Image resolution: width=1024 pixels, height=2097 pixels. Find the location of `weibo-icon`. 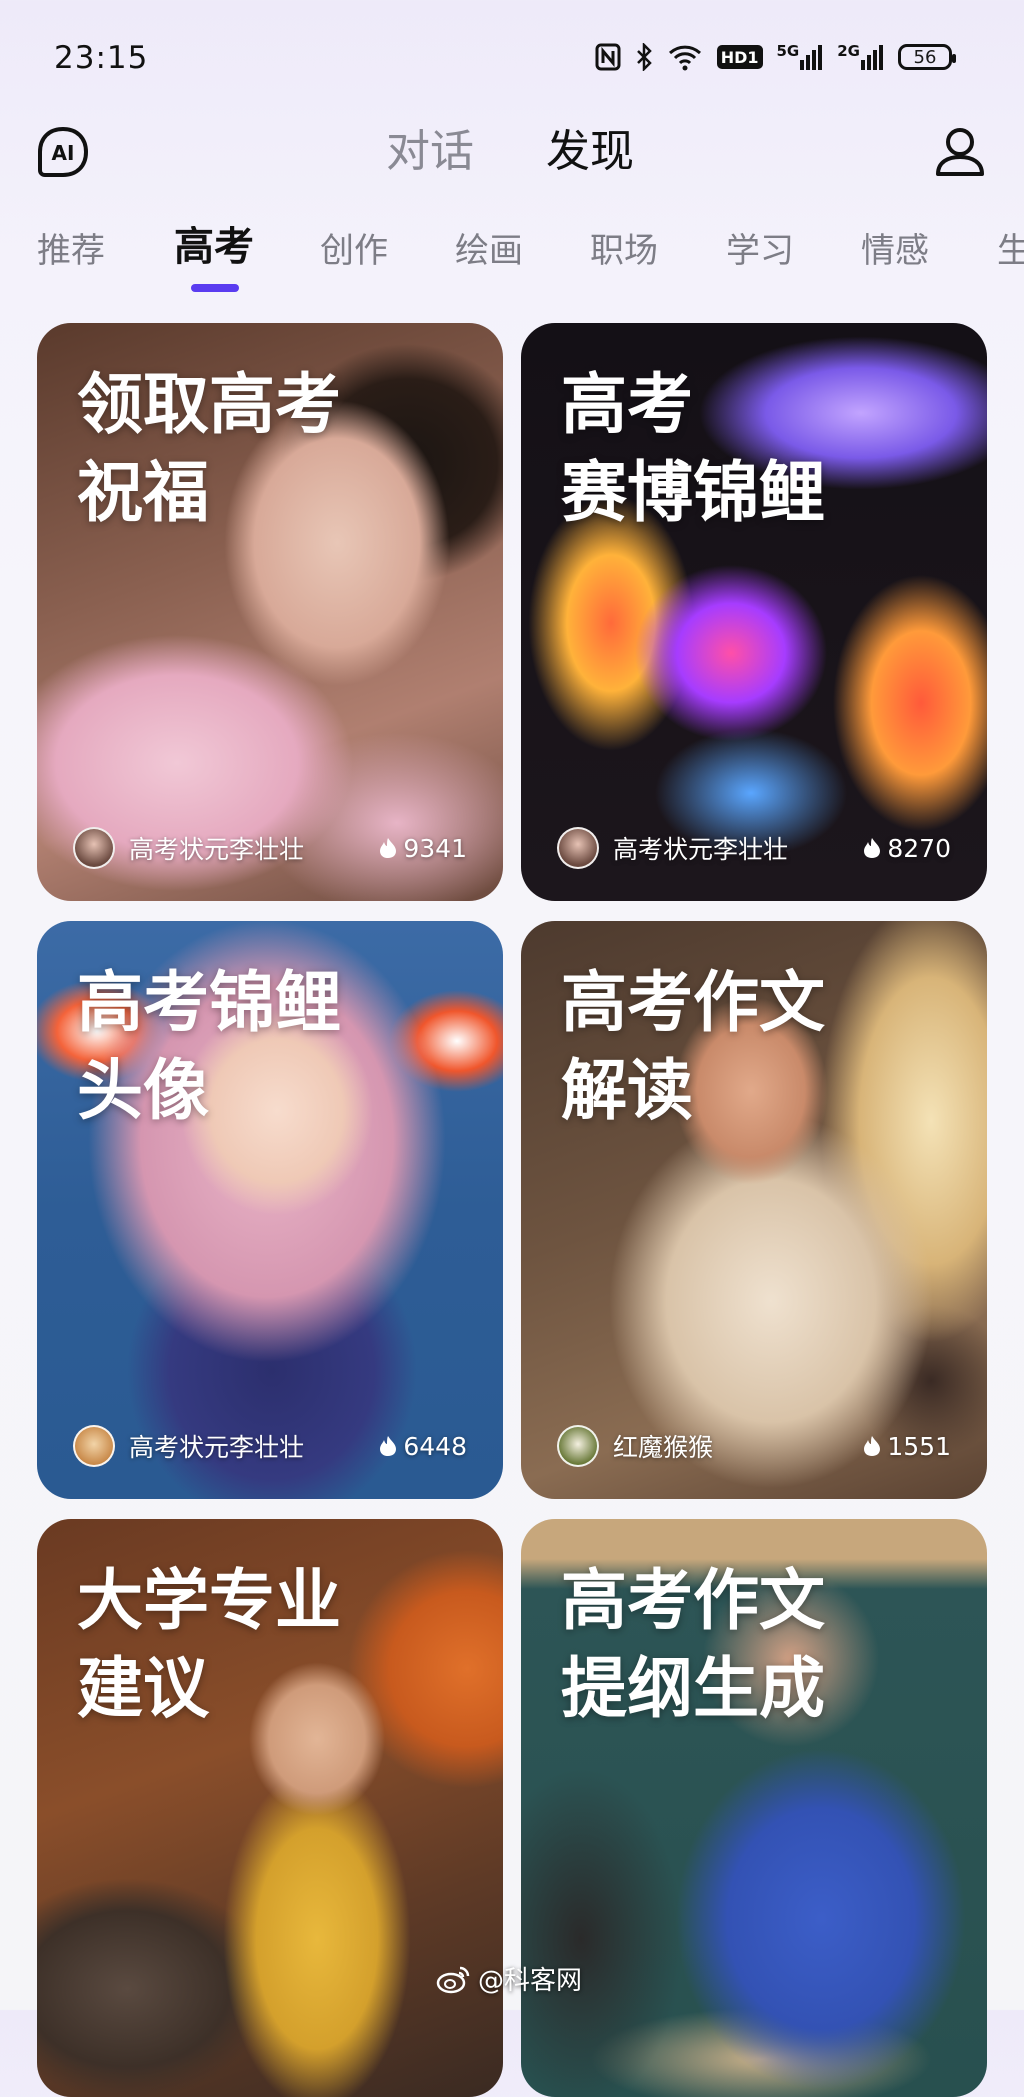

weibo-icon is located at coordinates (453, 1979).